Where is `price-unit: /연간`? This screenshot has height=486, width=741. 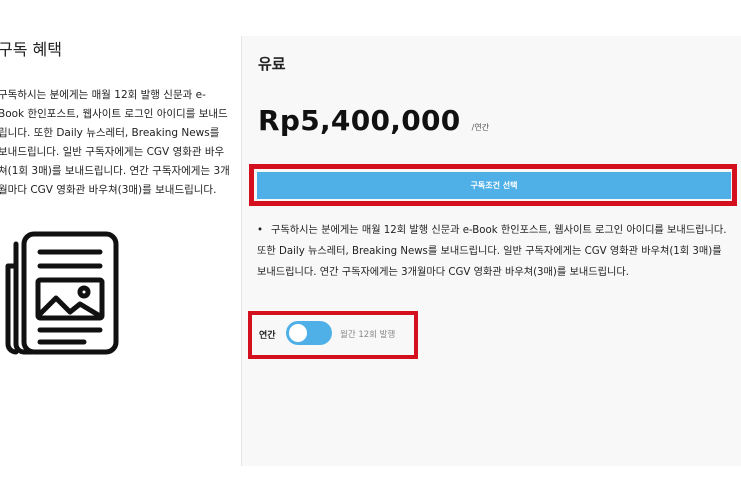
price-unit: /연간 is located at coordinates (480, 127).